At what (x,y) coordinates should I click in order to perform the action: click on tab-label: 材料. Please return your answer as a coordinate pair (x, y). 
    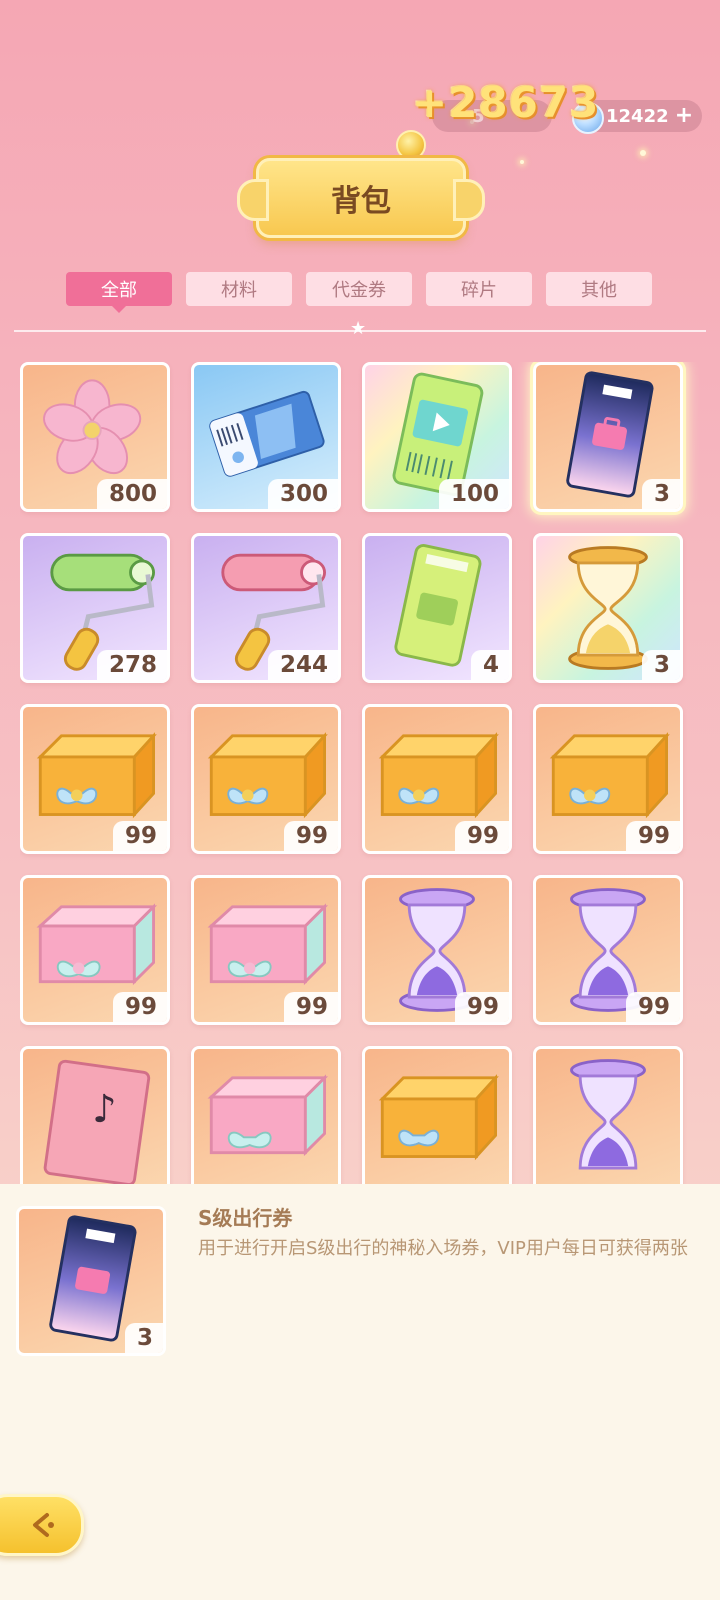
    Looking at the image, I should click on (239, 290).